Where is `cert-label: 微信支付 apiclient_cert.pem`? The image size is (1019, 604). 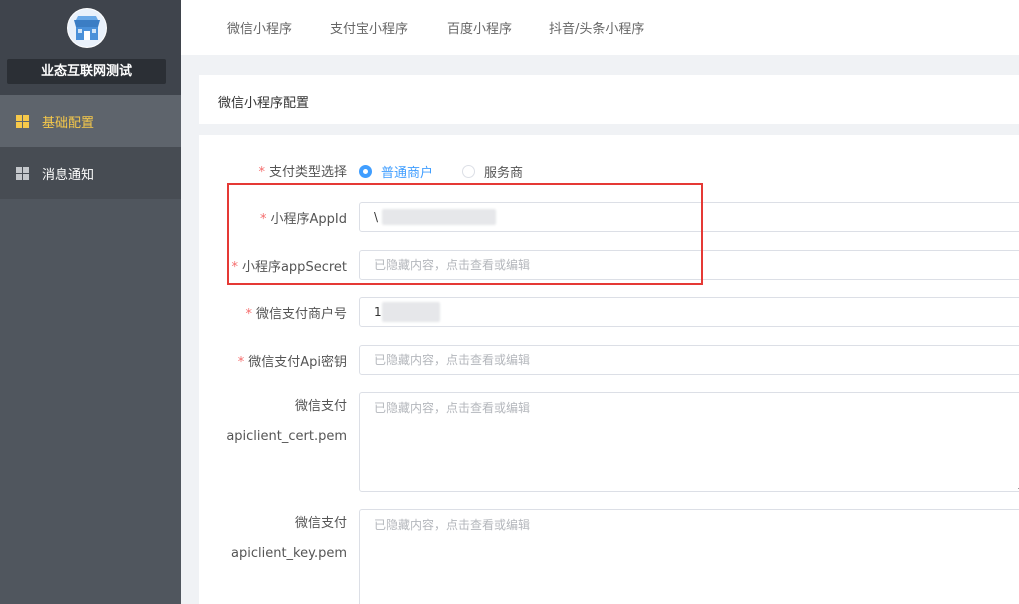 cert-label: 微信支付 apiclient_cert.pem is located at coordinates (273, 422).